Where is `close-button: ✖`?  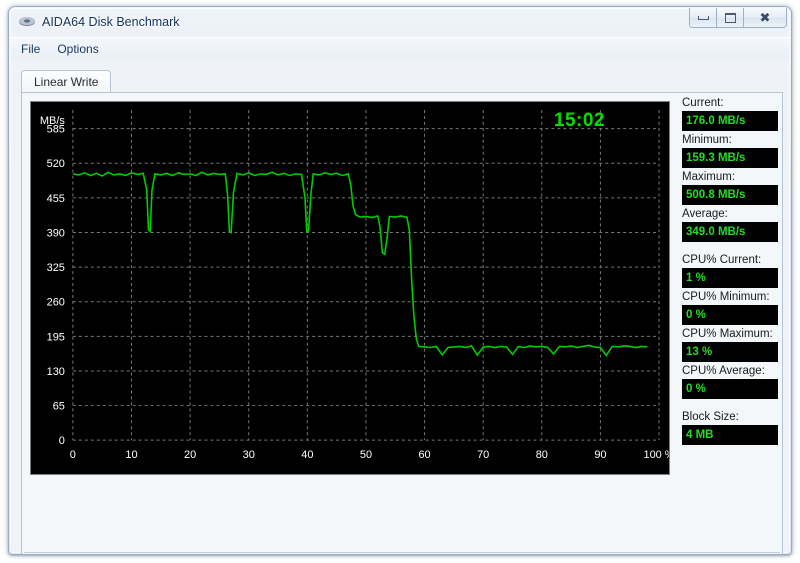 close-button: ✖ is located at coordinates (765, 18).